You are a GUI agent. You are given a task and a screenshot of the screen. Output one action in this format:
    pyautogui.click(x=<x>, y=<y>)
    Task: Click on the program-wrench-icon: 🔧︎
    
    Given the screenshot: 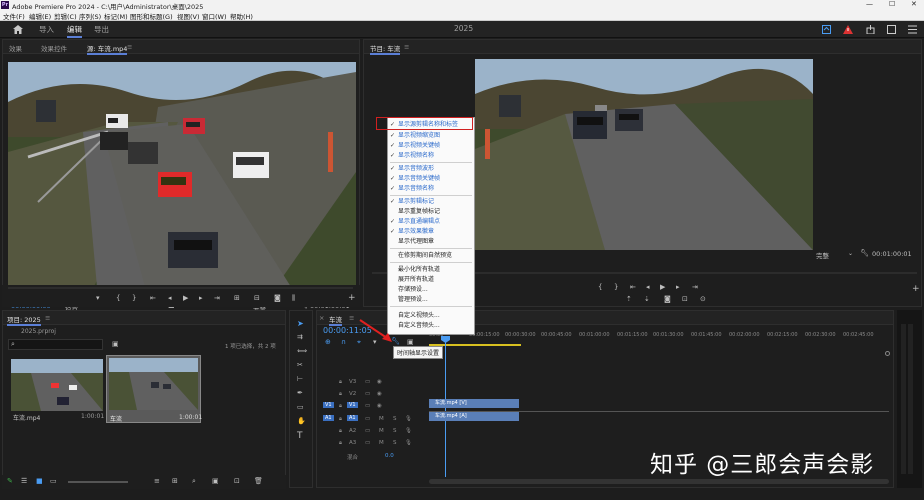 What is the action you would take?
    pyautogui.click(x=864, y=253)
    